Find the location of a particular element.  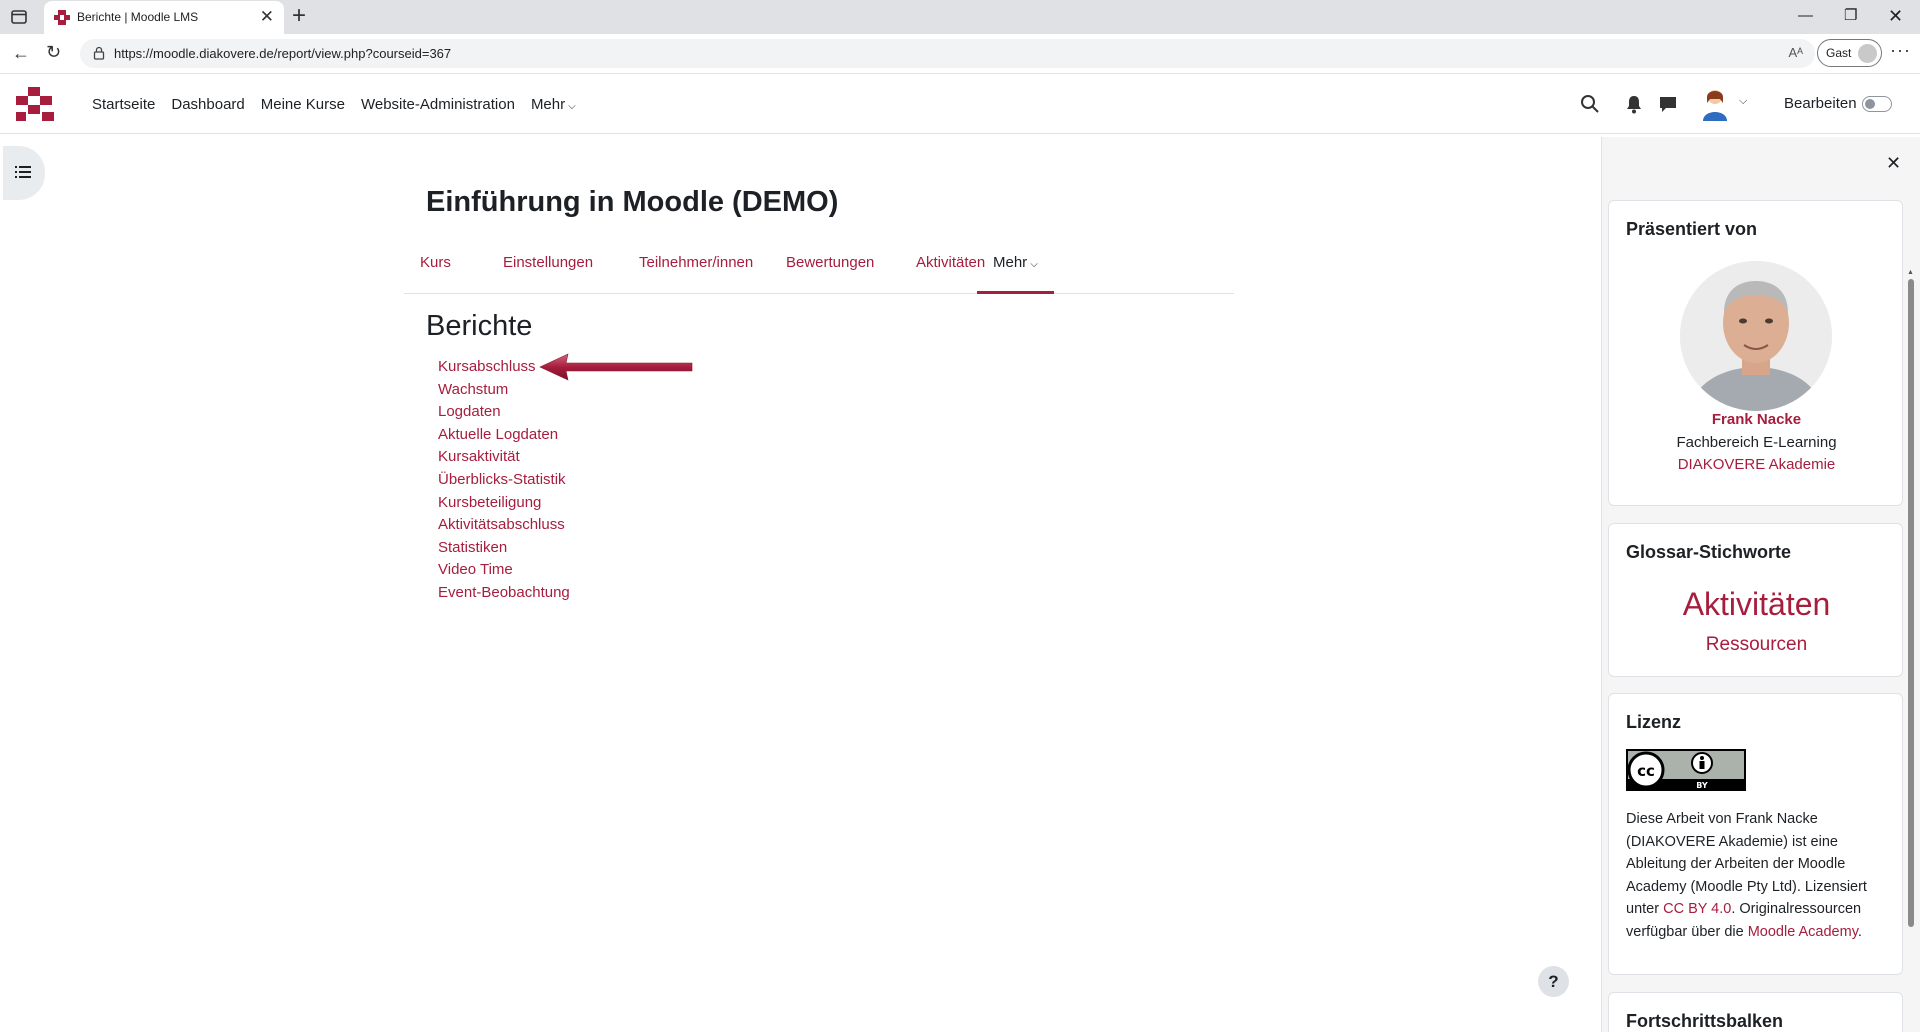

nav-item-startseite: Startseite is located at coordinates (123, 104).